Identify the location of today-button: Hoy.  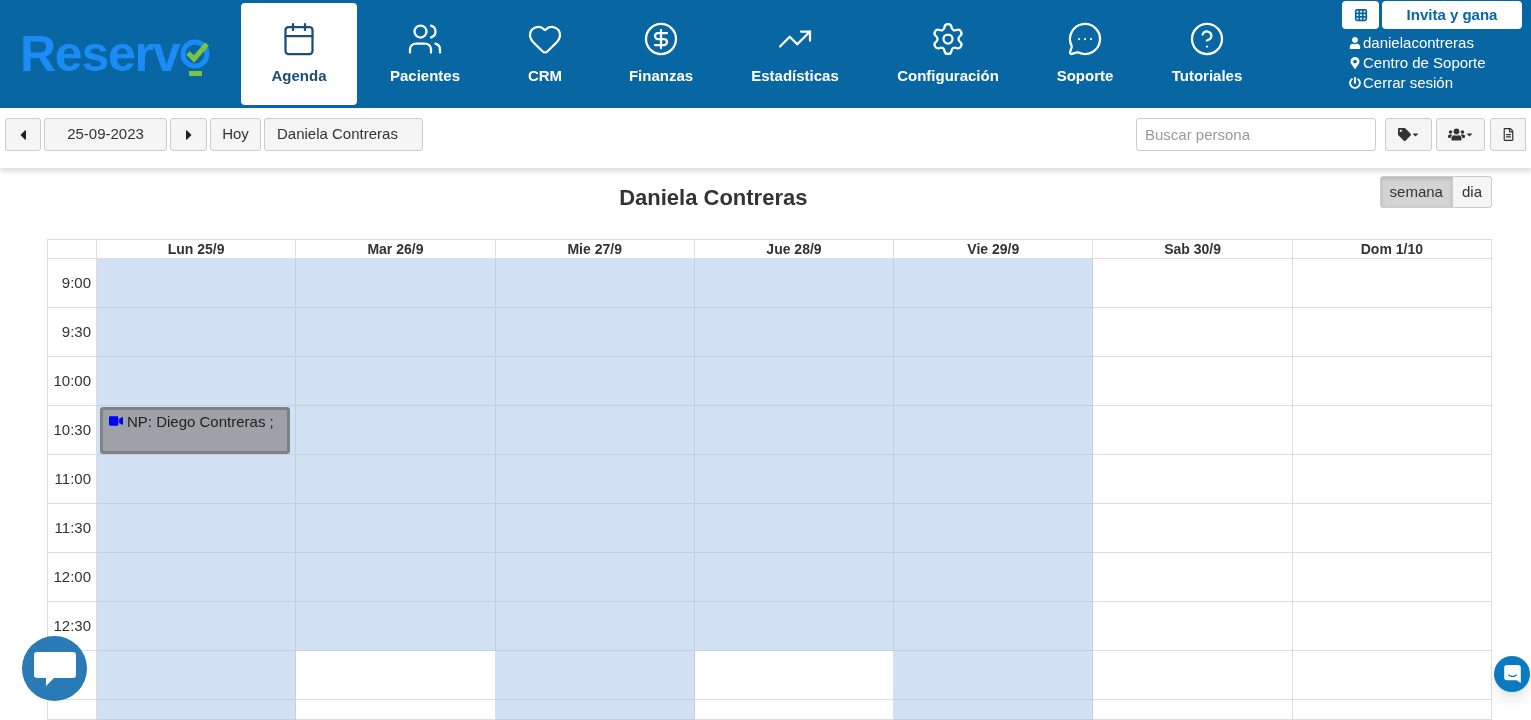
(235, 134).